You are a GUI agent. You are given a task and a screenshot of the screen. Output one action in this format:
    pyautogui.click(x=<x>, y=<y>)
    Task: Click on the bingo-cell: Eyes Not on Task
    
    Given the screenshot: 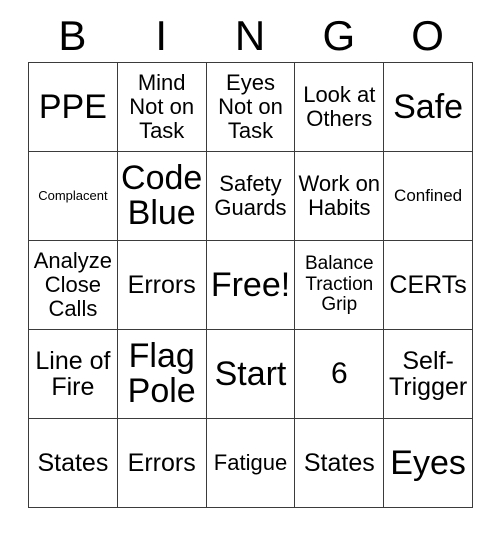 What is the action you would take?
    pyautogui.click(x=250, y=107)
    